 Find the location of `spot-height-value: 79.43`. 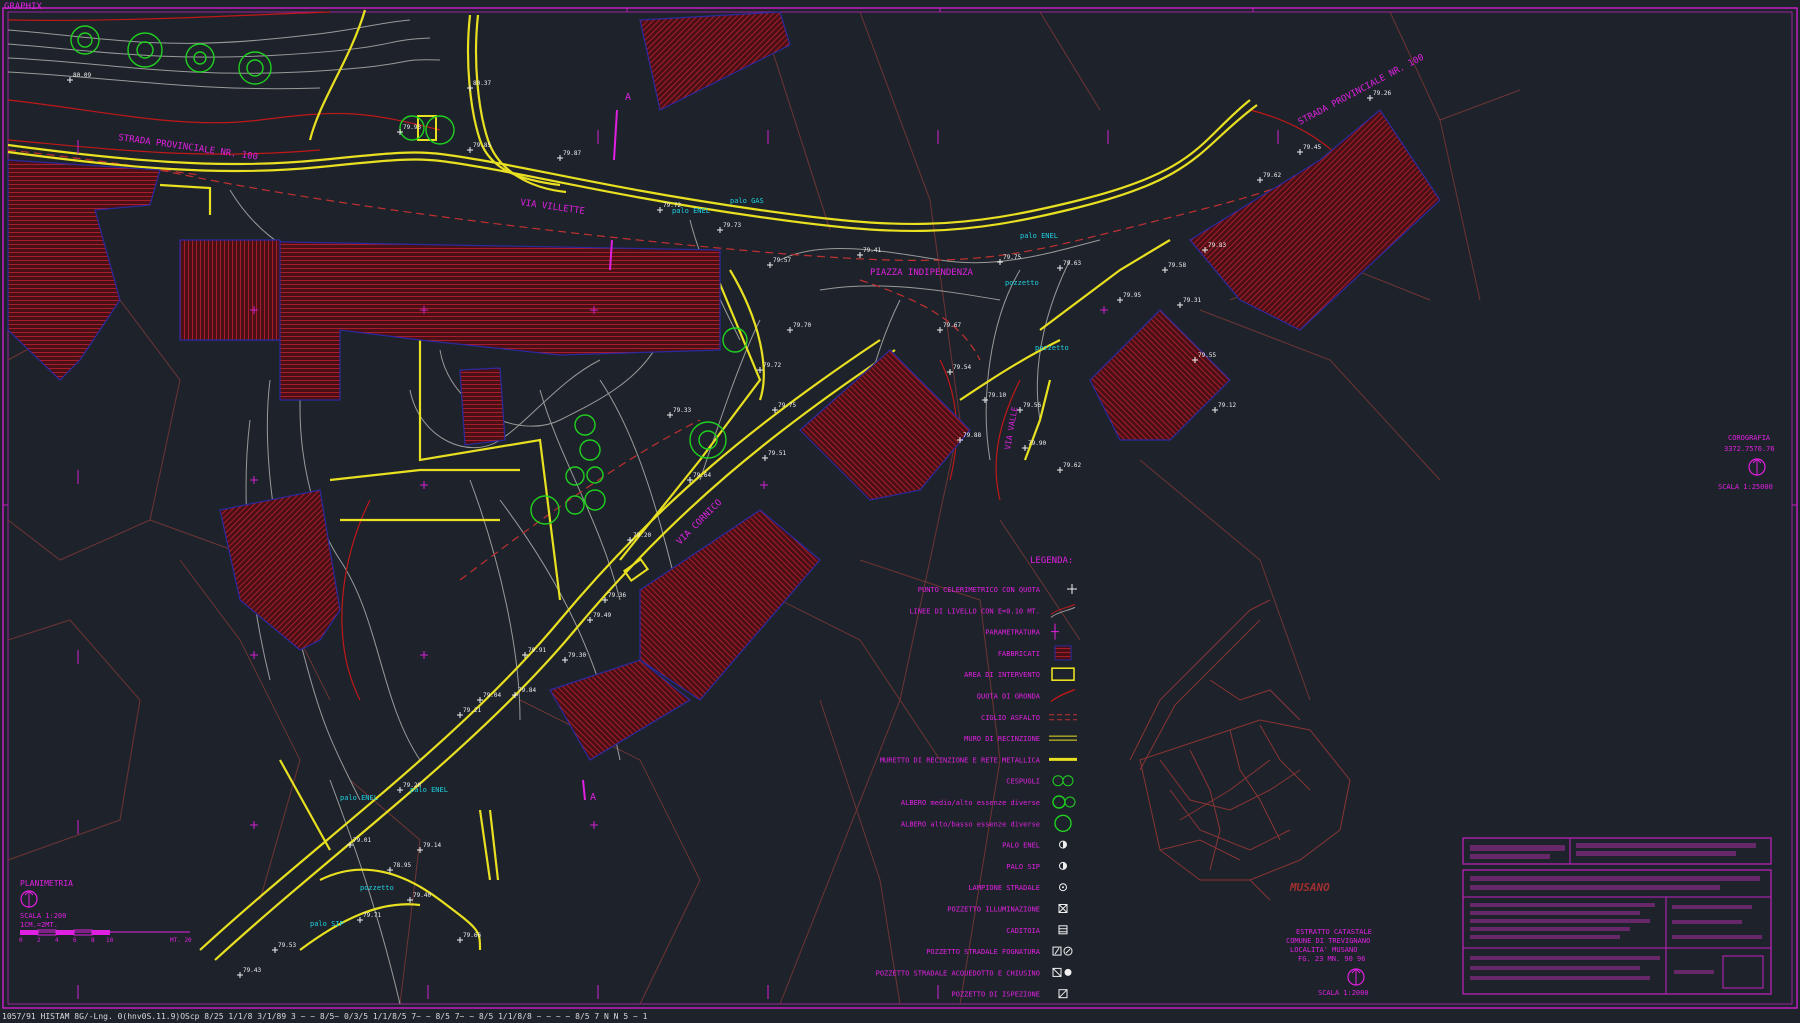

spot-height-value: 79.43 is located at coordinates (252, 970).